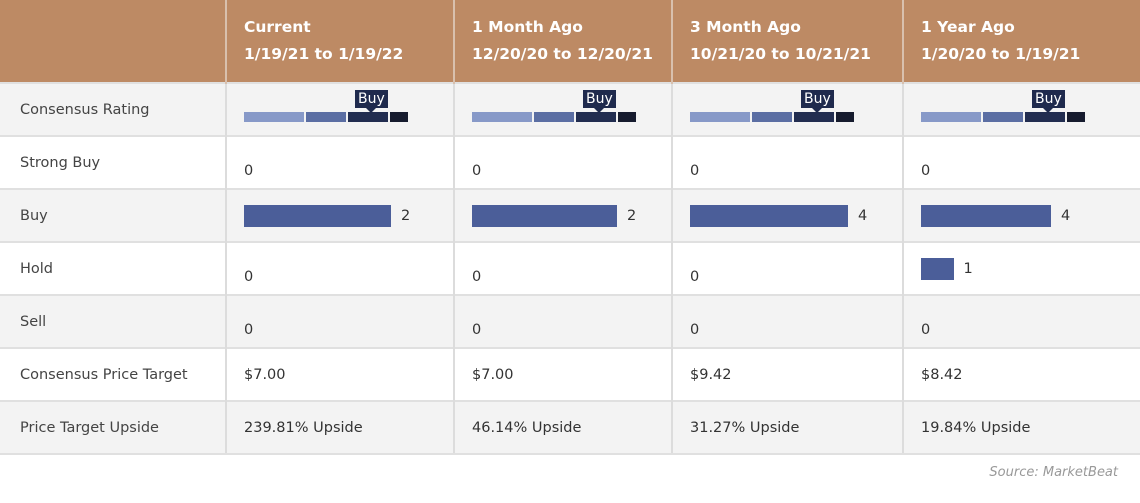  Describe the element at coordinates (277, 27) in the screenshot. I see `column-title: Current` at that location.